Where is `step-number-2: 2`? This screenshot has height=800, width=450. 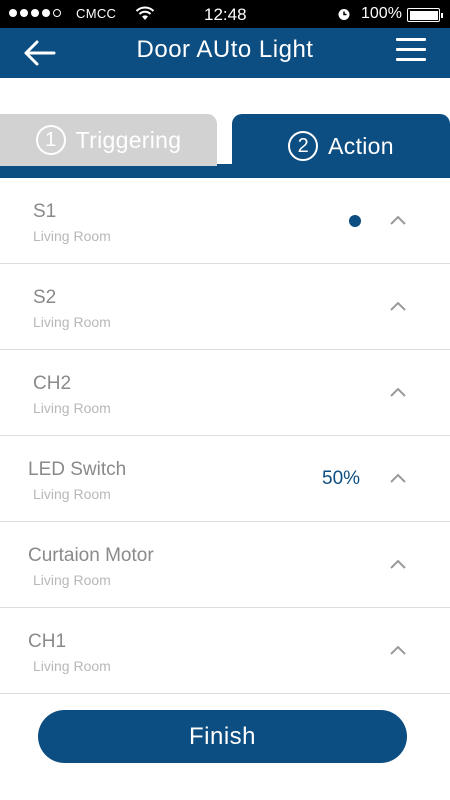
step-number-2: 2 is located at coordinates (303, 146).